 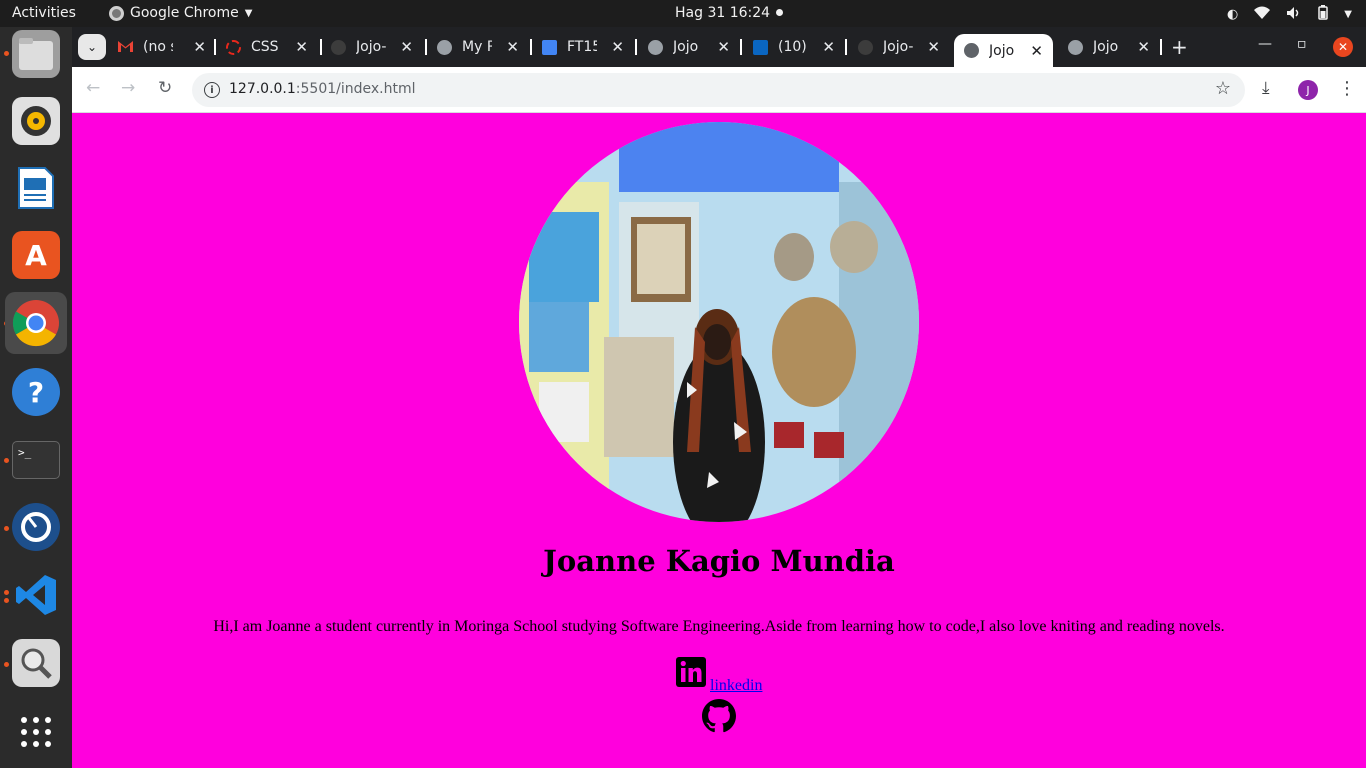 I want to click on tab: (10) . ✕, so click(x=794, y=47).